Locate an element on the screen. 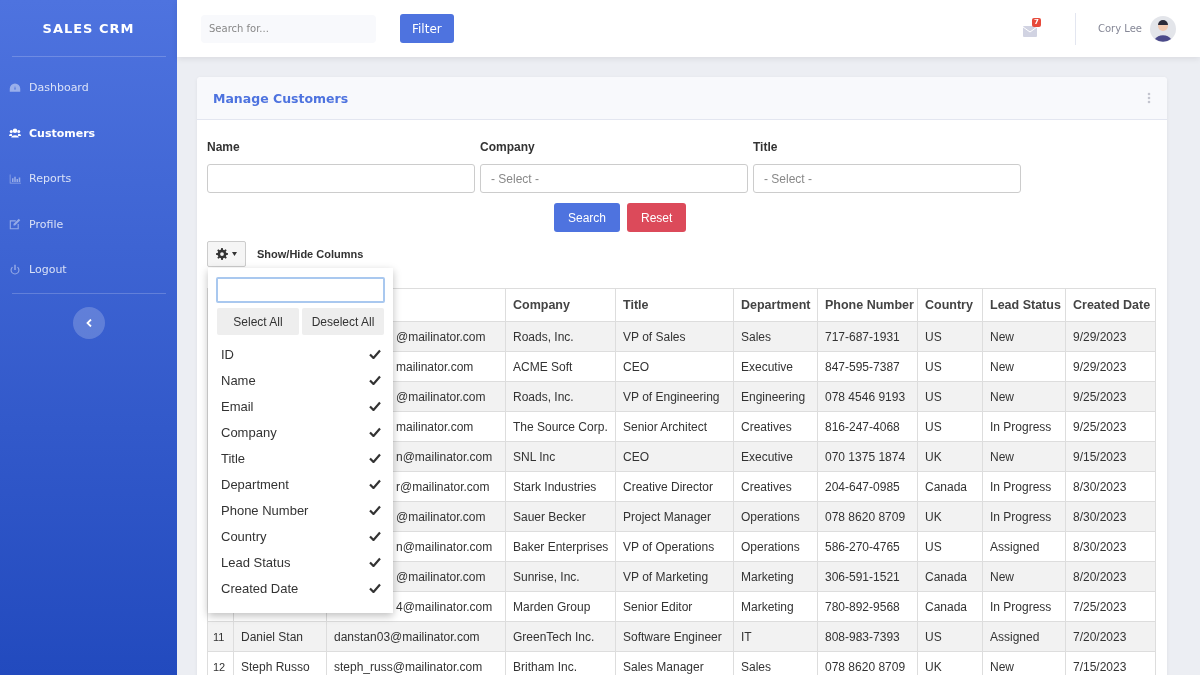 The height and width of the screenshot is (675, 1200). field-label: Company is located at coordinates (508, 148).